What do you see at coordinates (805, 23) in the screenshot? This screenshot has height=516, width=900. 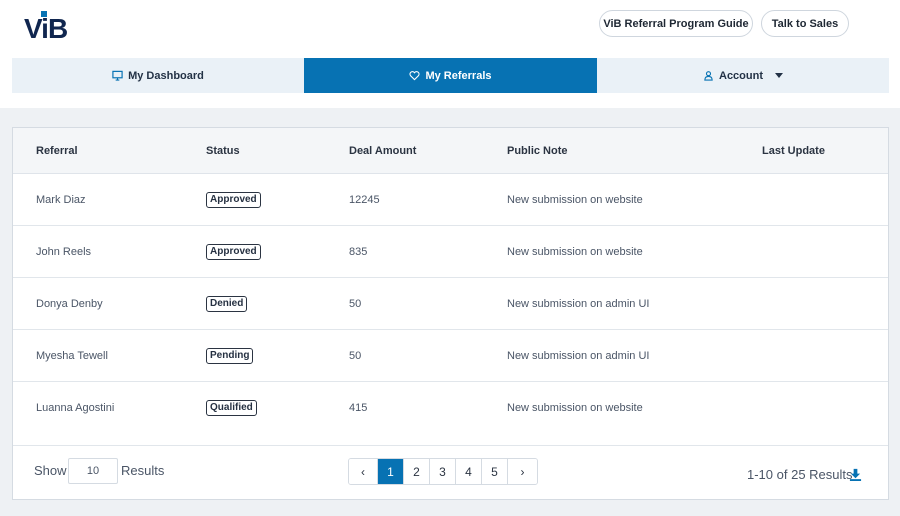 I see `talk-to-sales-button: Talk to Sales` at bounding box center [805, 23].